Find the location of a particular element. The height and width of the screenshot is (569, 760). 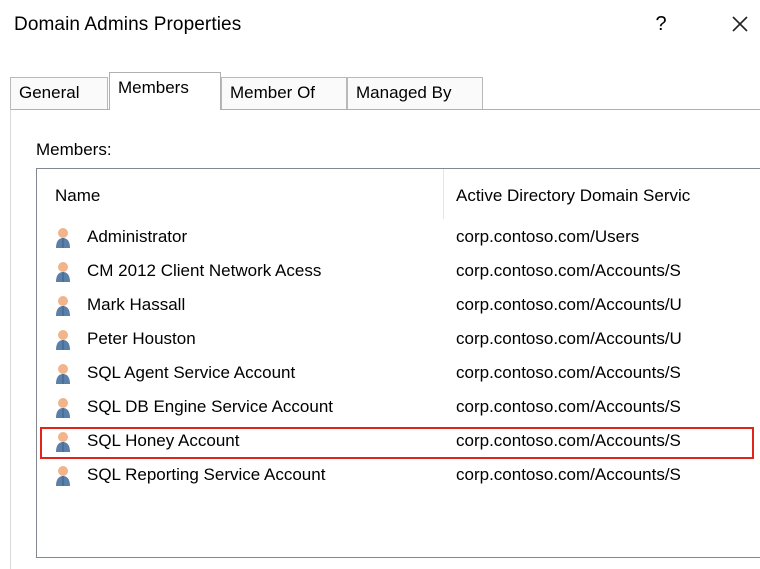

member-name: SQL Honey Account is located at coordinates (163, 440).